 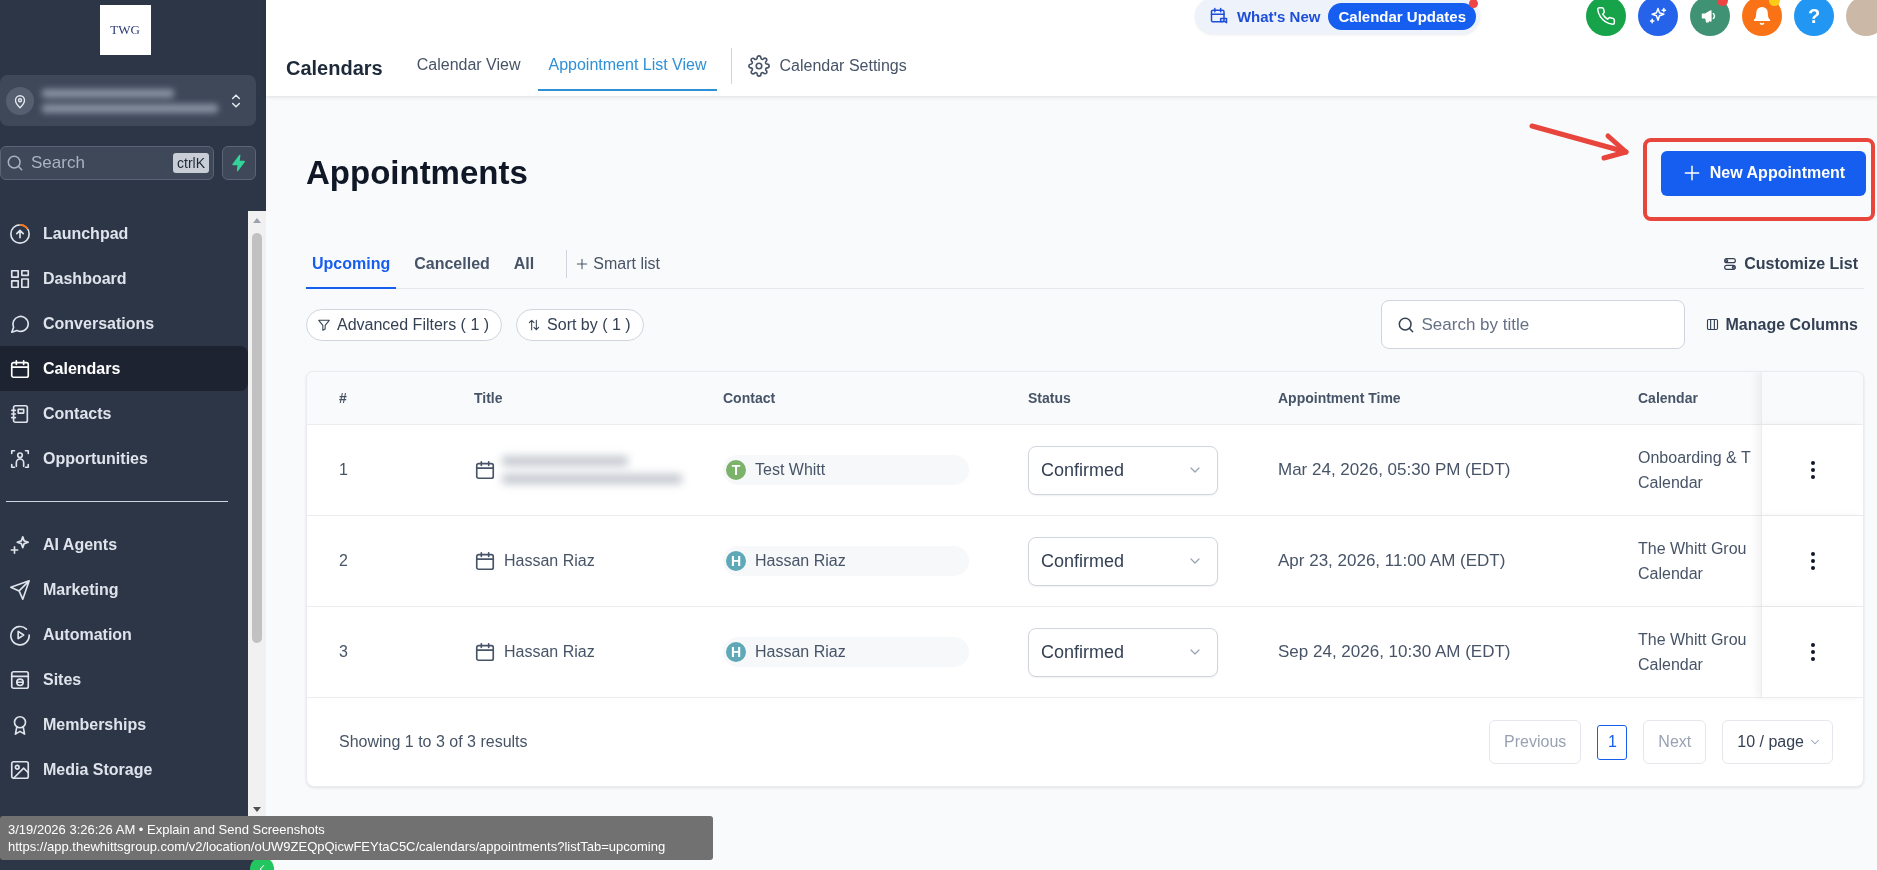 What do you see at coordinates (468, 65) in the screenshot?
I see `view-tab: Calendar View` at bounding box center [468, 65].